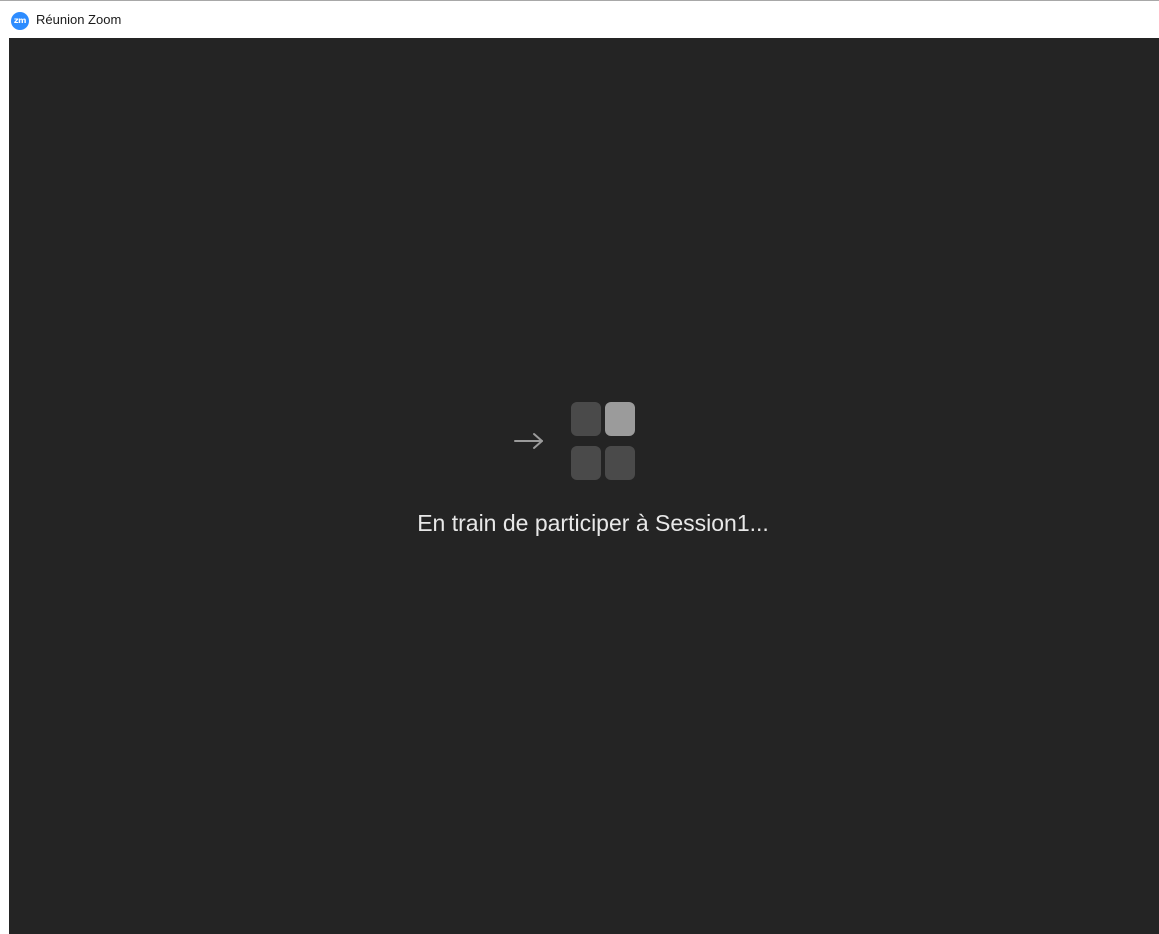 Image resolution: width=1159 pixels, height=934 pixels. I want to click on tile-bottom-right, so click(620, 463).